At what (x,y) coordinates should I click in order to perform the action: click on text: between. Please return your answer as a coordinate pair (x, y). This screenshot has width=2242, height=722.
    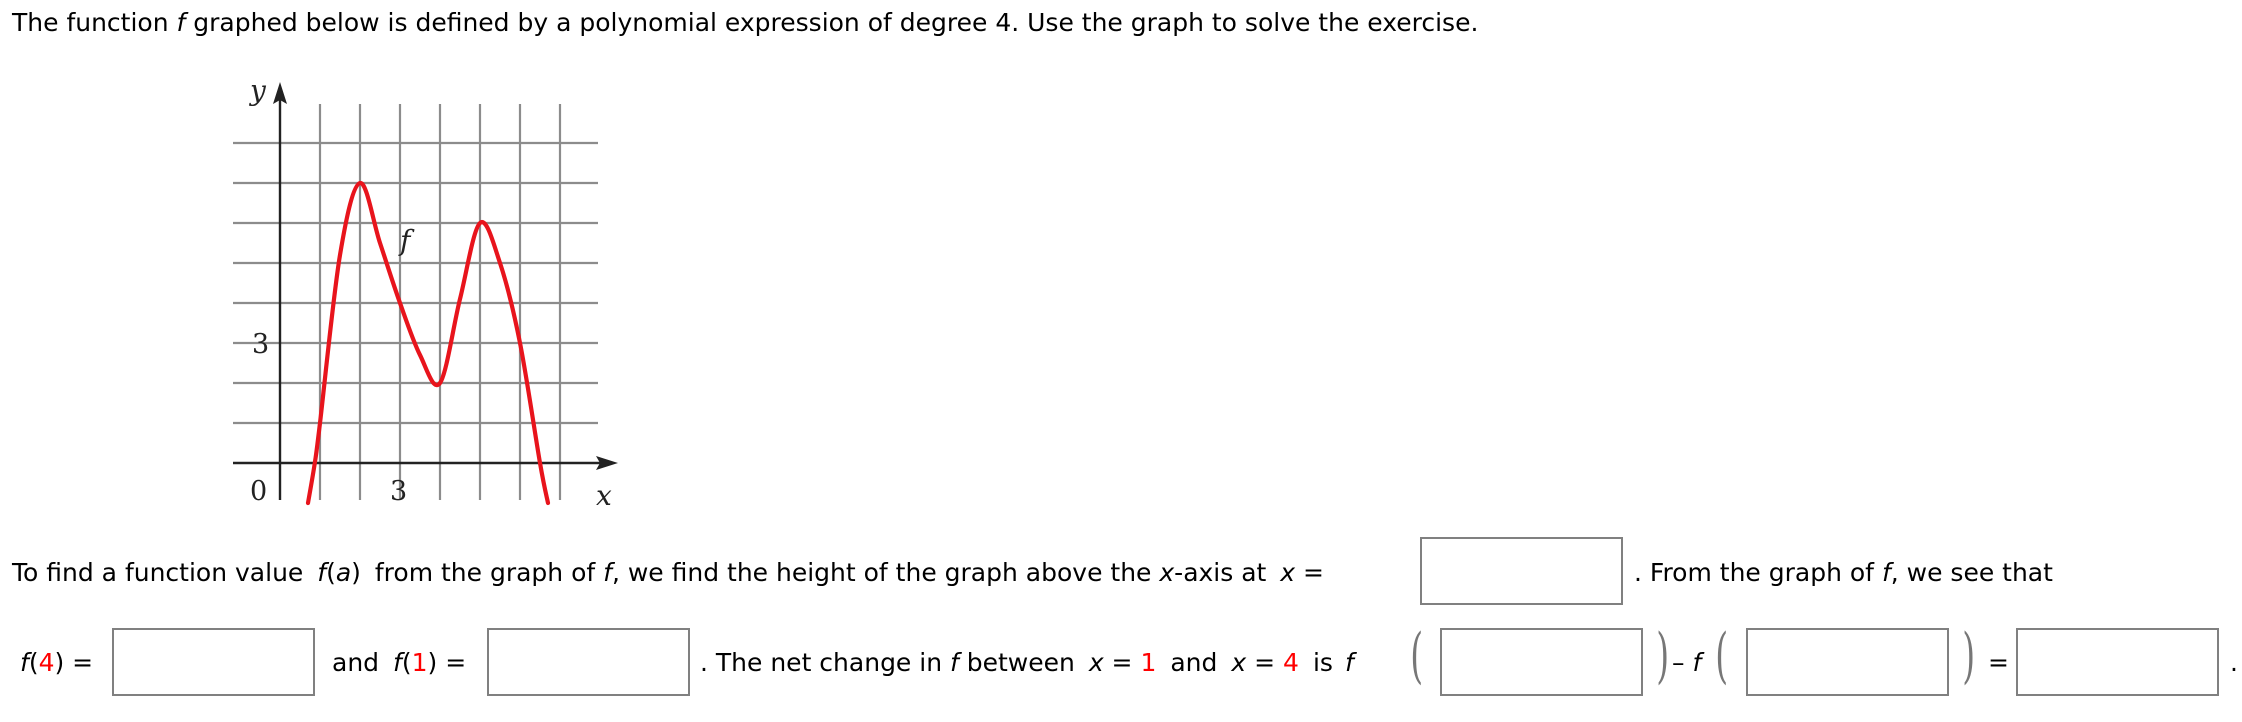
    Looking at the image, I should click on (1020, 662).